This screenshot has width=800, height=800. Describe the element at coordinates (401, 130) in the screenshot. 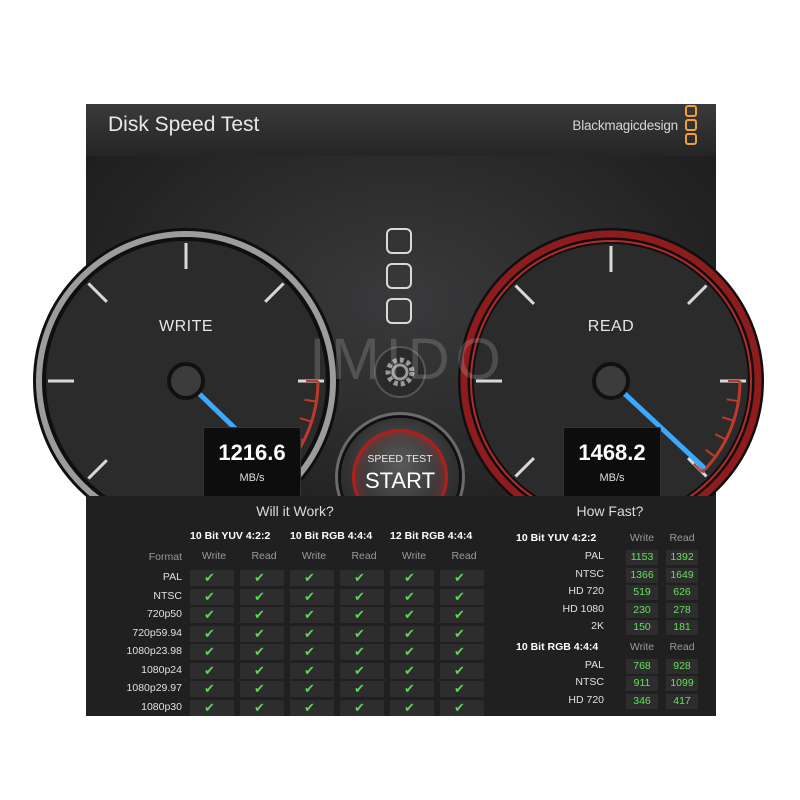

I see `title-bar: Disk Speed Test Blackmagicdesign` at that location.